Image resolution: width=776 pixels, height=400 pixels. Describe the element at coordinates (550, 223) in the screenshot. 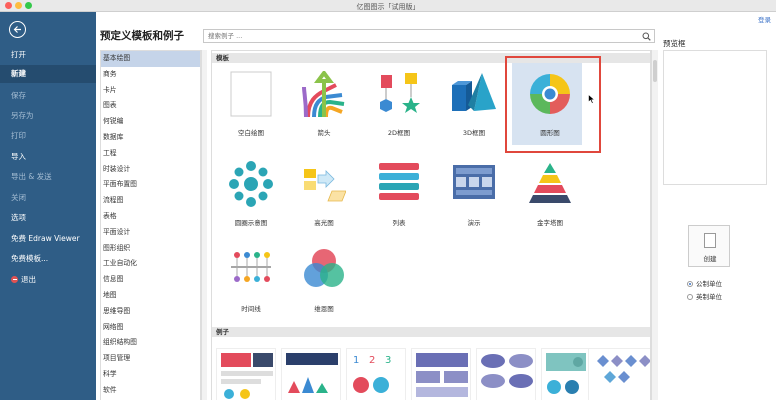

I see `template-label: 金字塔图` at that location.